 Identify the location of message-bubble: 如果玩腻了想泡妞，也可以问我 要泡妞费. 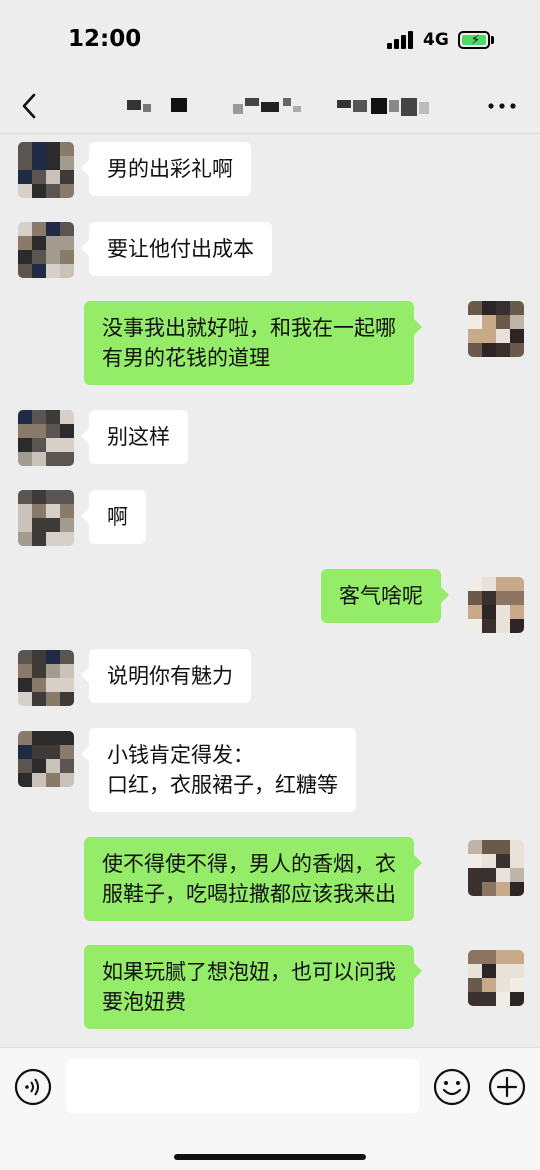
(253, 987).